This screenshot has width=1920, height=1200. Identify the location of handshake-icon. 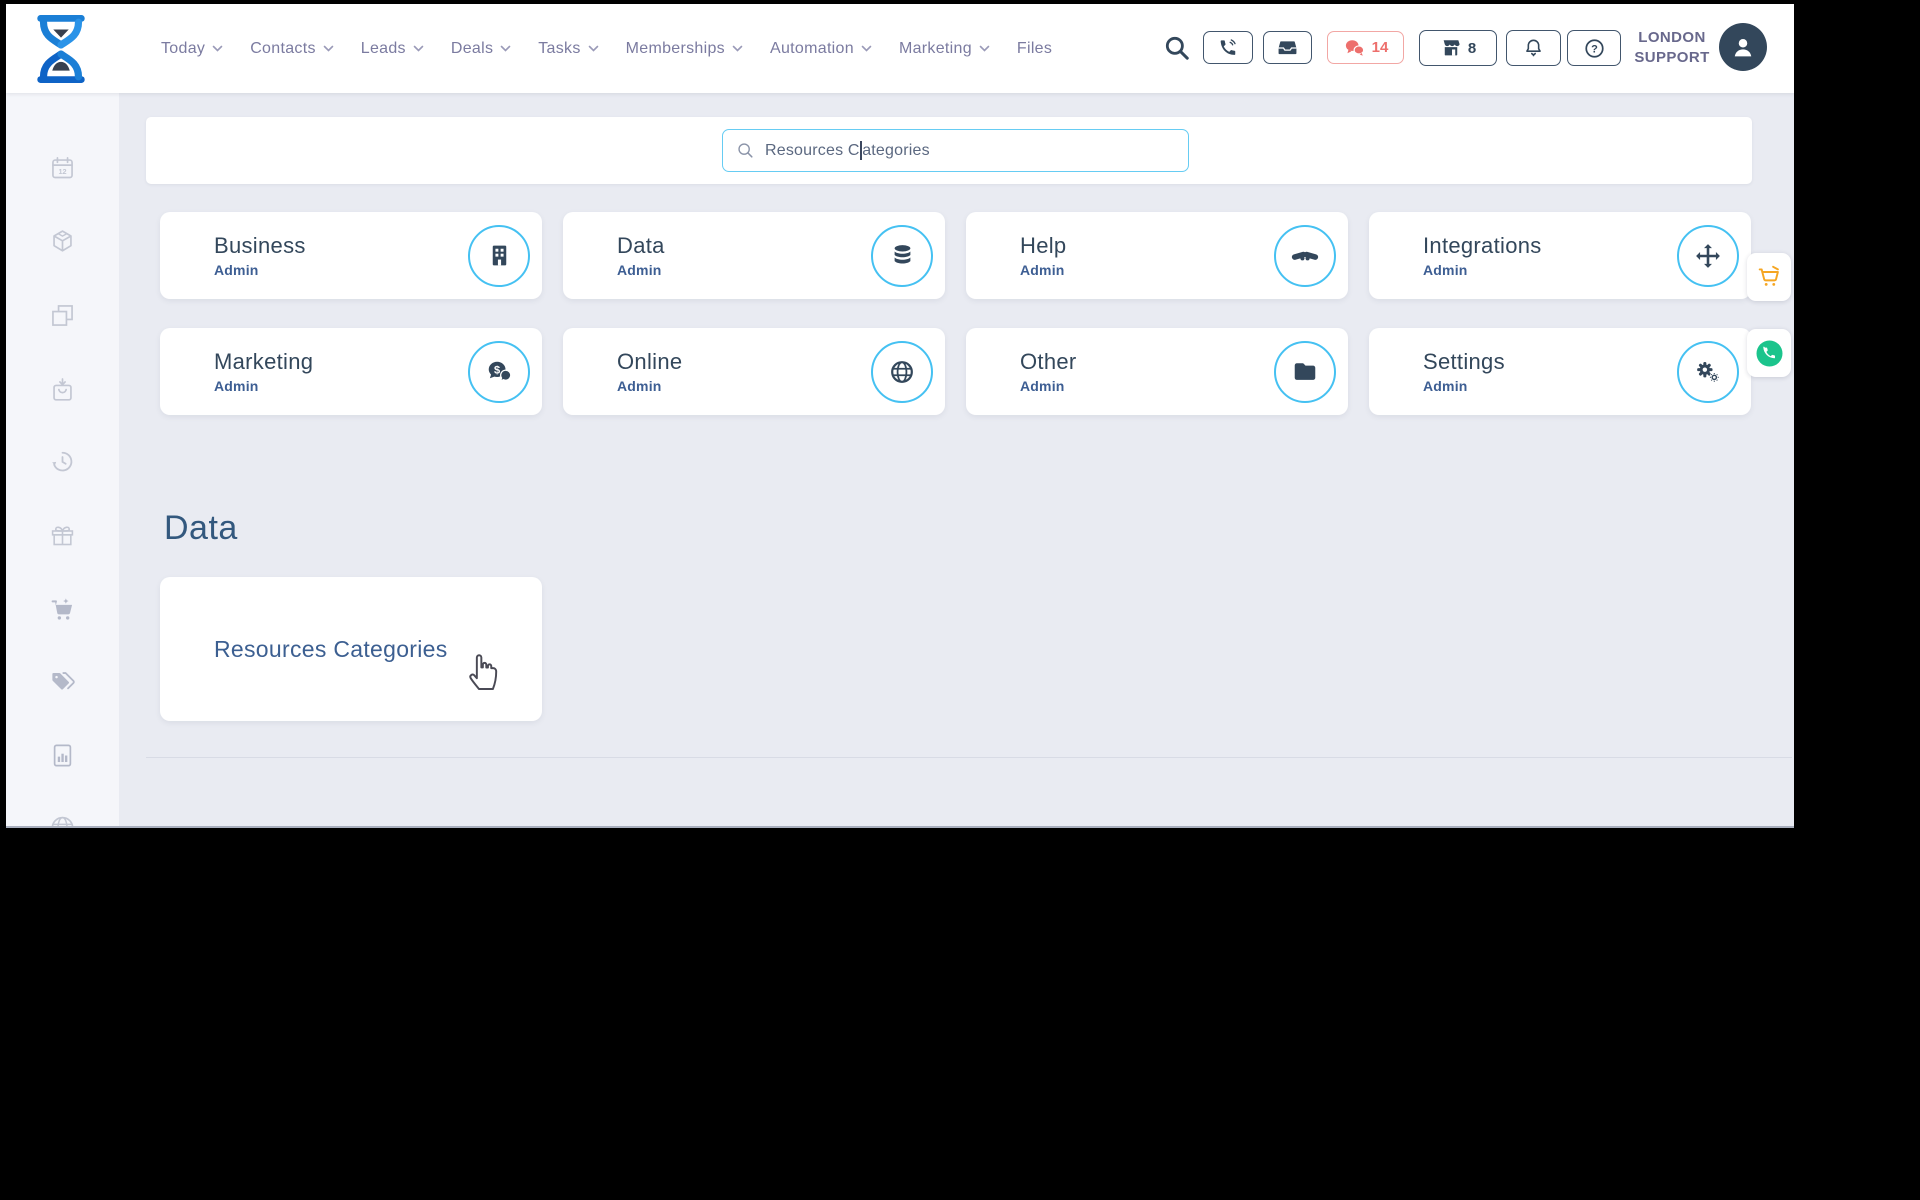
(1305, 255).